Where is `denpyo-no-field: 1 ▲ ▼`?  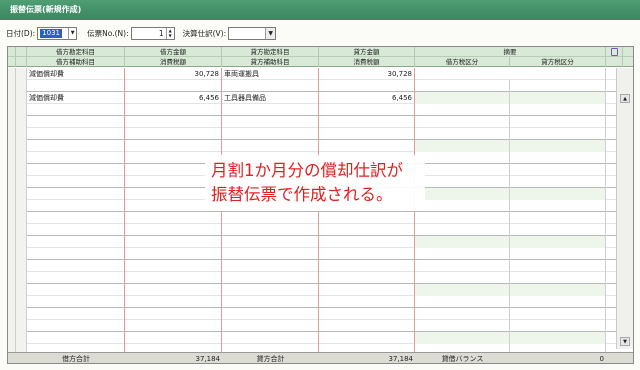
denpyo-no-field: 1 ▲ ▼ is located at coordinates (152, 33).